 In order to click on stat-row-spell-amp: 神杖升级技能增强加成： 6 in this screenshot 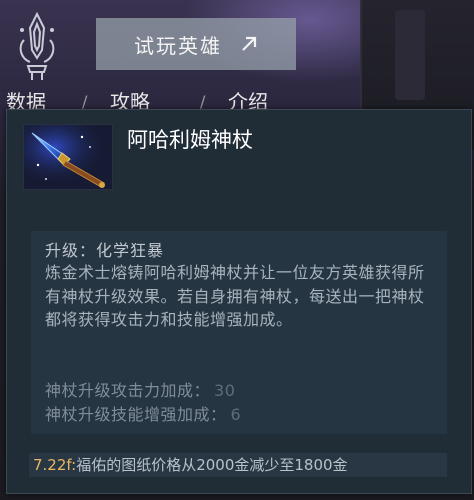, I will do `click(143, 413)`.